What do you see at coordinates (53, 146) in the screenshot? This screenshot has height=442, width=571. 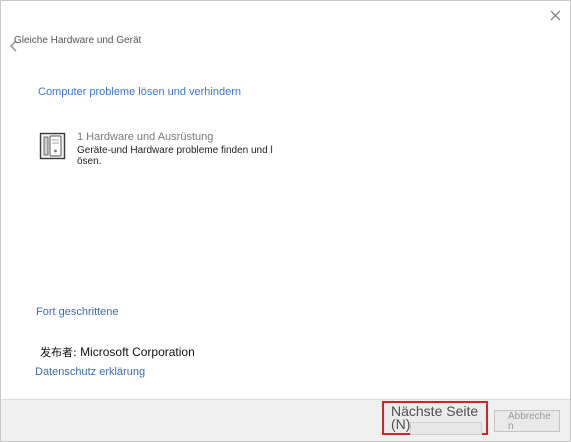 I see `hardware-device-icon` at bounding box center [53, 146].